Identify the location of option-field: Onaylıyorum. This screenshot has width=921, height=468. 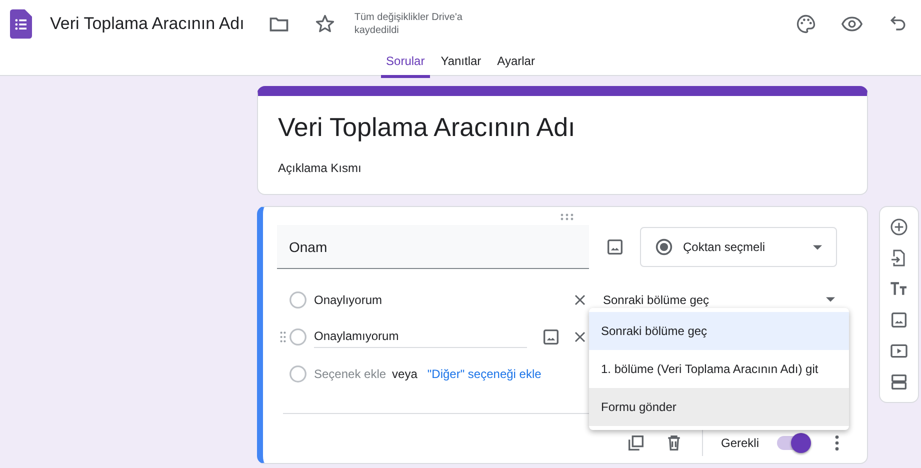
(420, 299).